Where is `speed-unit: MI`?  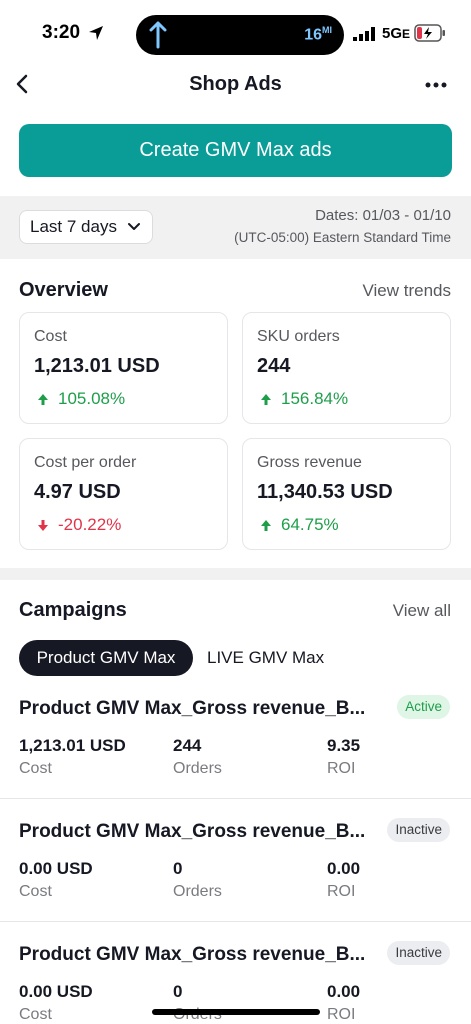
speed-unit: MI is located at coordinates (327, 30).